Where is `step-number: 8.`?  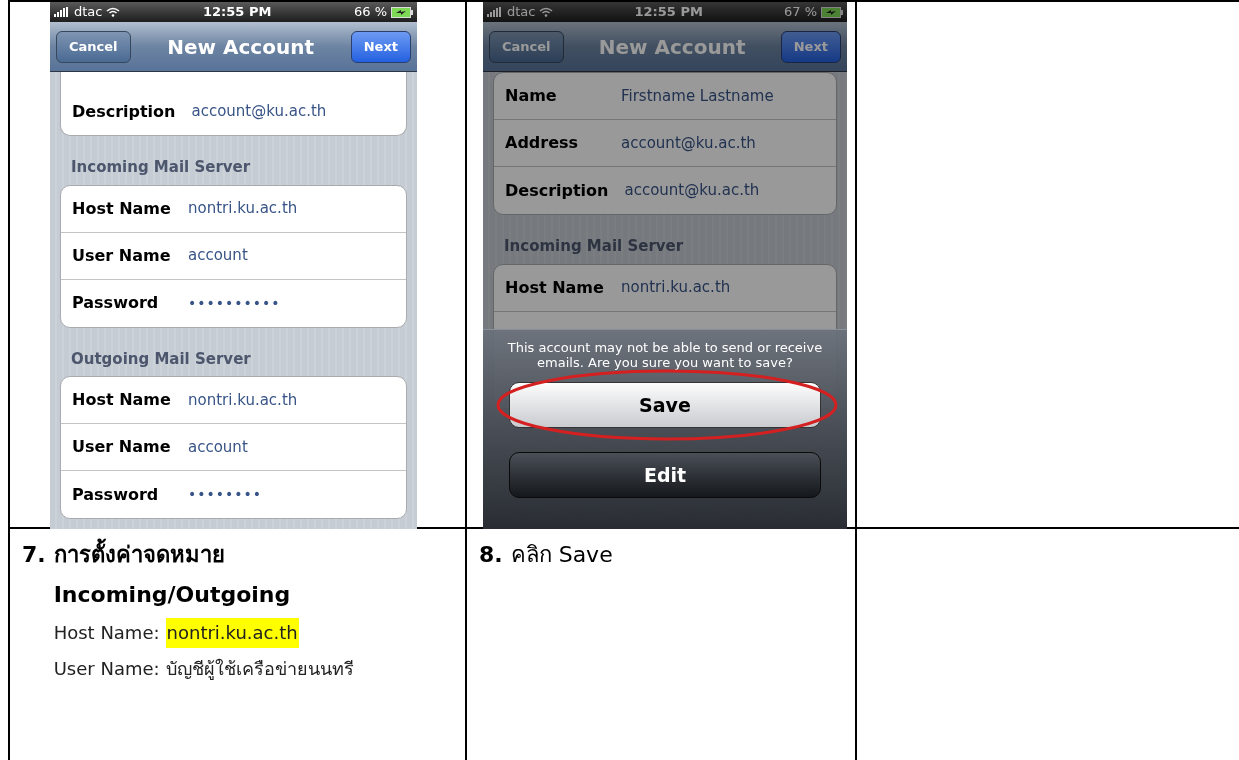 step-number: 8. is located at coordinates (491, 555).